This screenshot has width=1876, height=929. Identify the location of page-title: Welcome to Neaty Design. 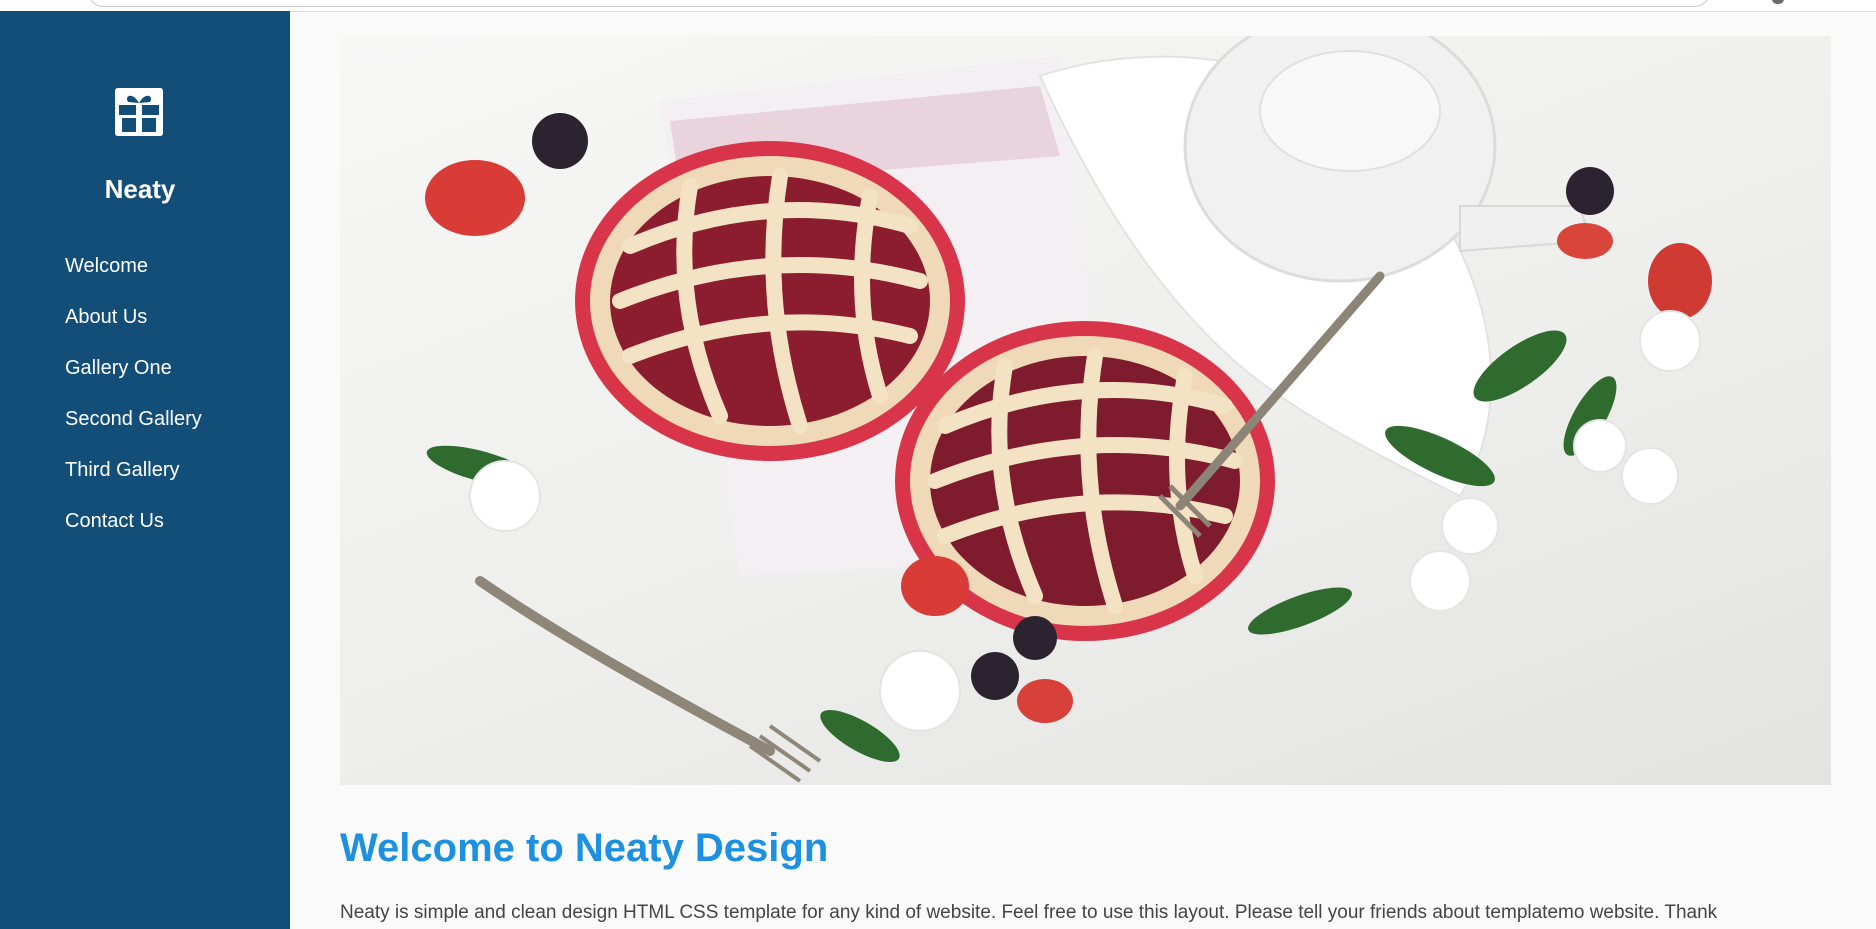
(584, 848).